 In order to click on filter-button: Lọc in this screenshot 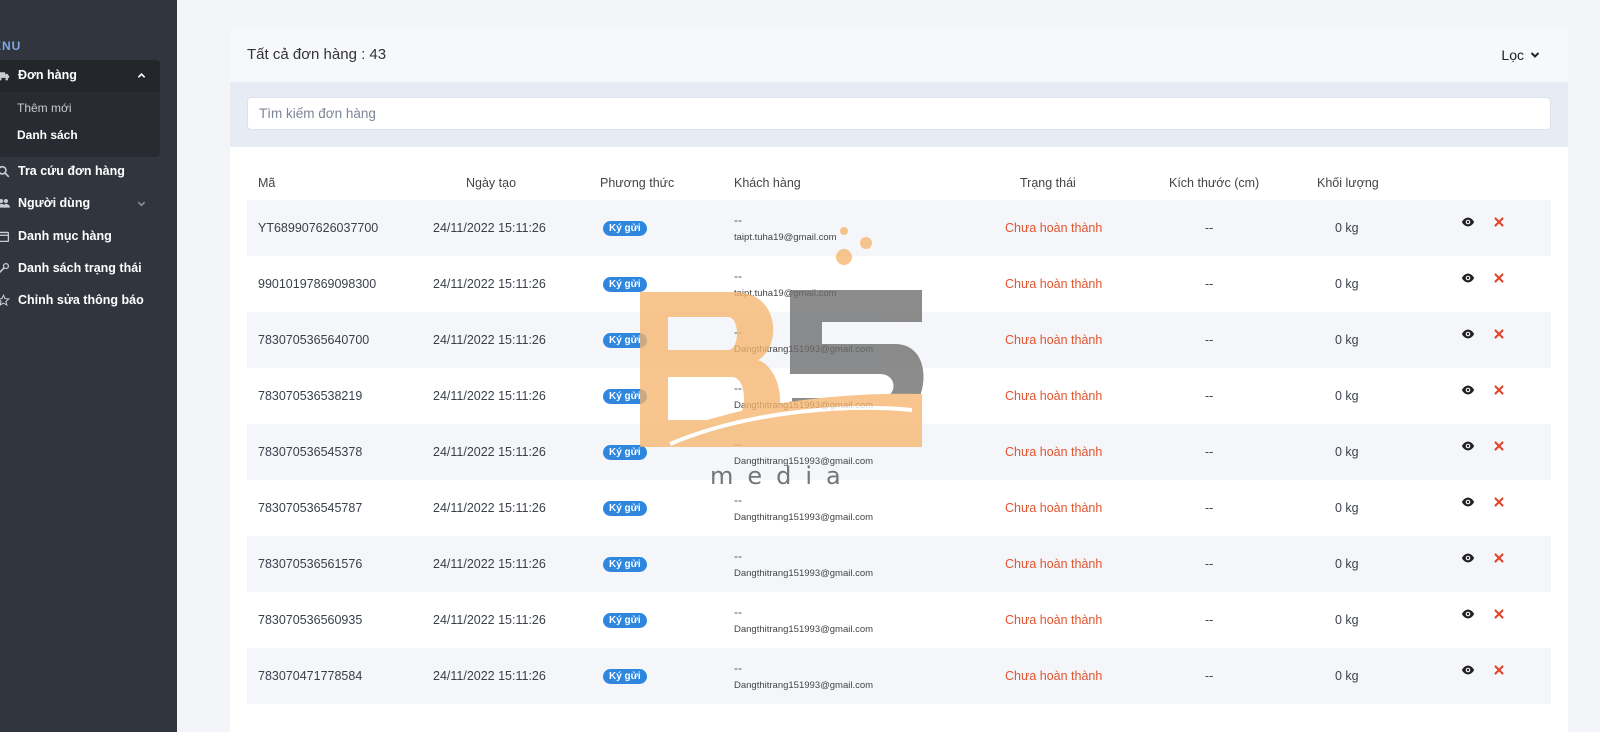, I will do `click(1520, 55)`.